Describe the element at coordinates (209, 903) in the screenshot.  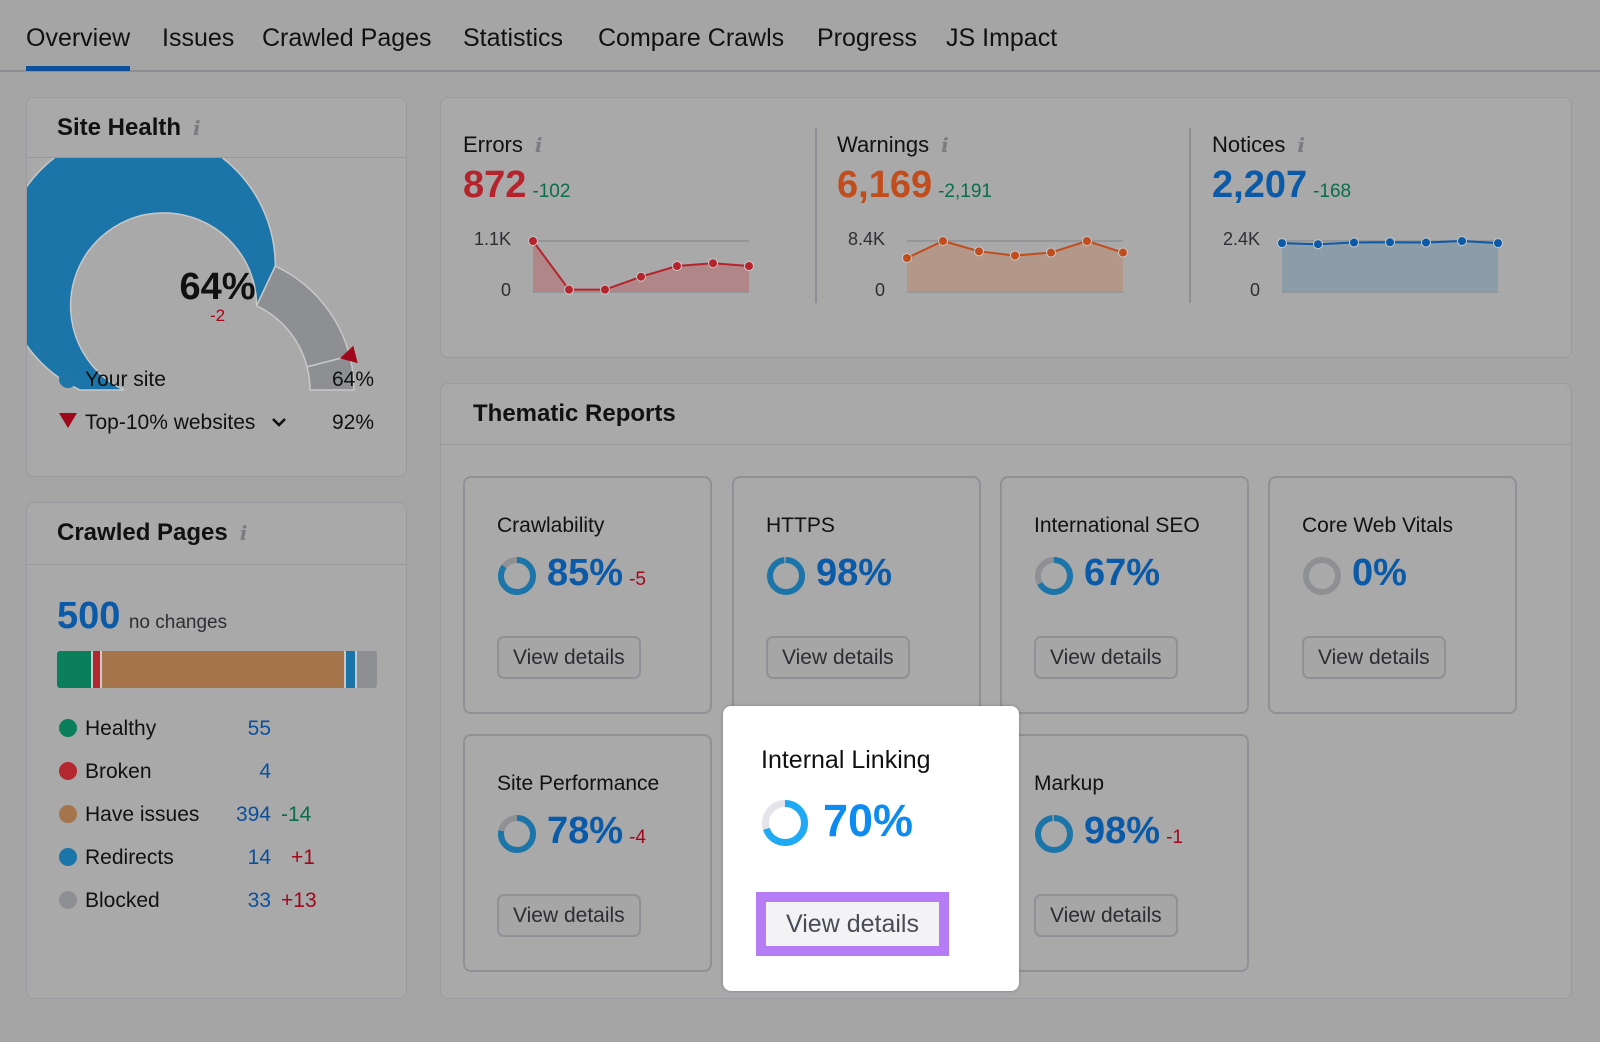
I see `crawled-row-blocked: Blocked 33 +13` at that location.